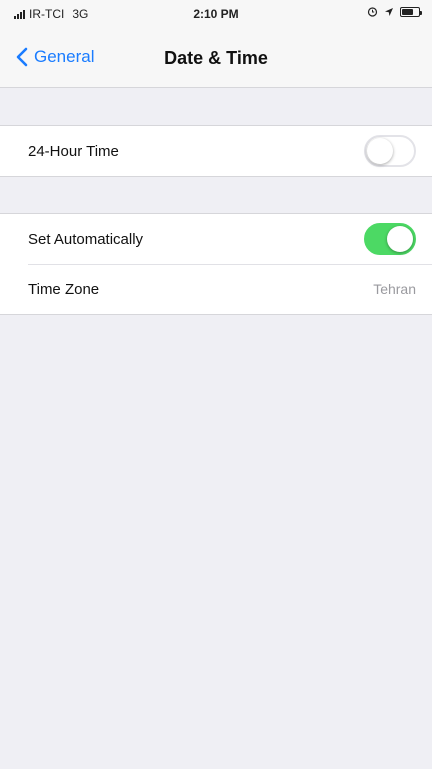 The height and width of the screenshot is (769, 432). I want to click on set-automatically-toggle, so click(390, 239).